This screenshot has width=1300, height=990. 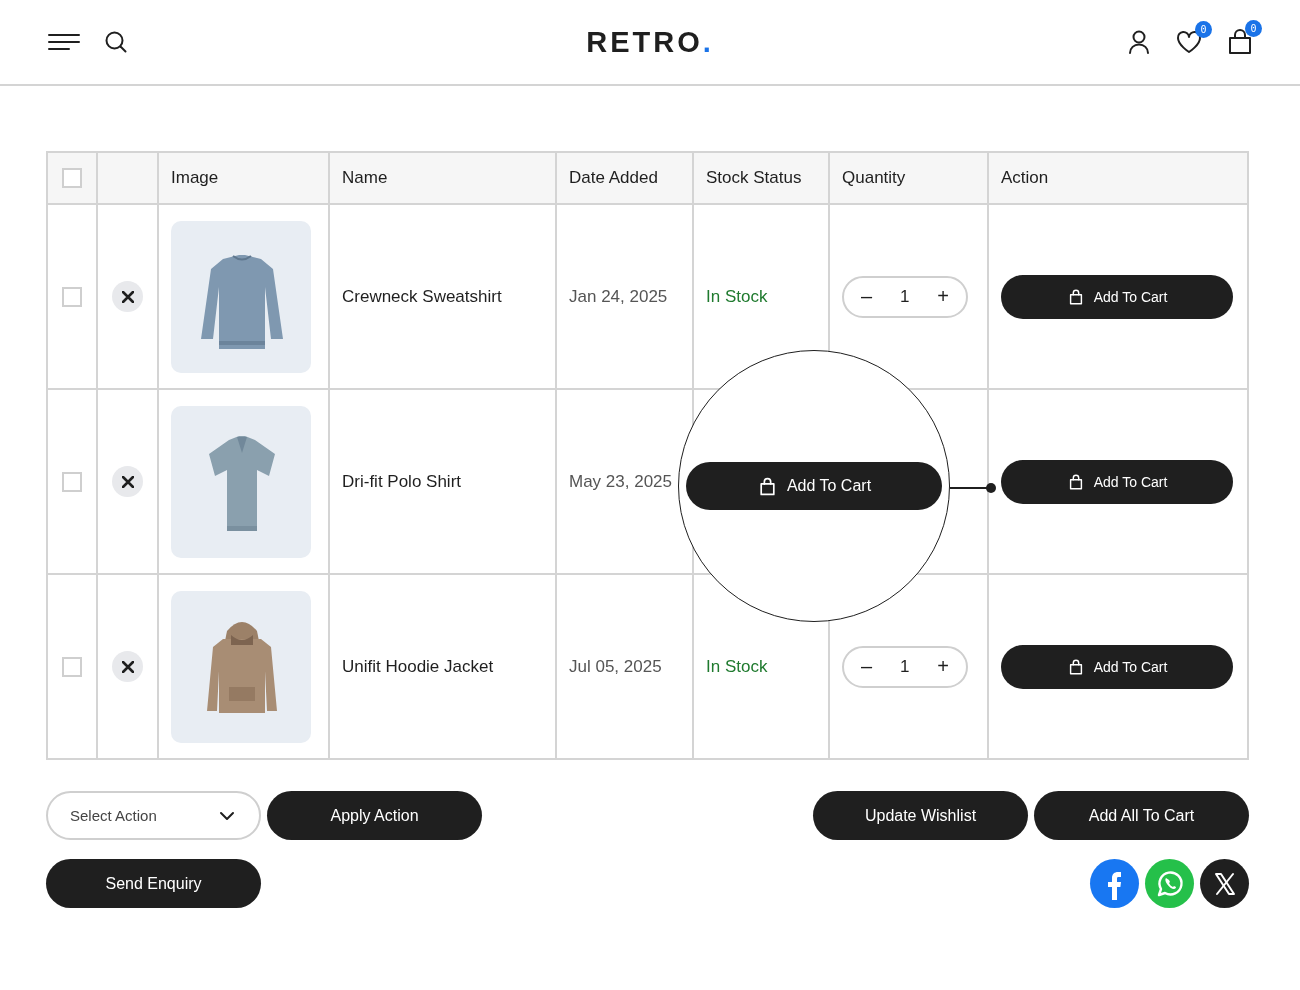 What do you see at coordinates (72, 178) in the screenshot?
I see `select-all-checkbox` at bounding box center [72, 178].